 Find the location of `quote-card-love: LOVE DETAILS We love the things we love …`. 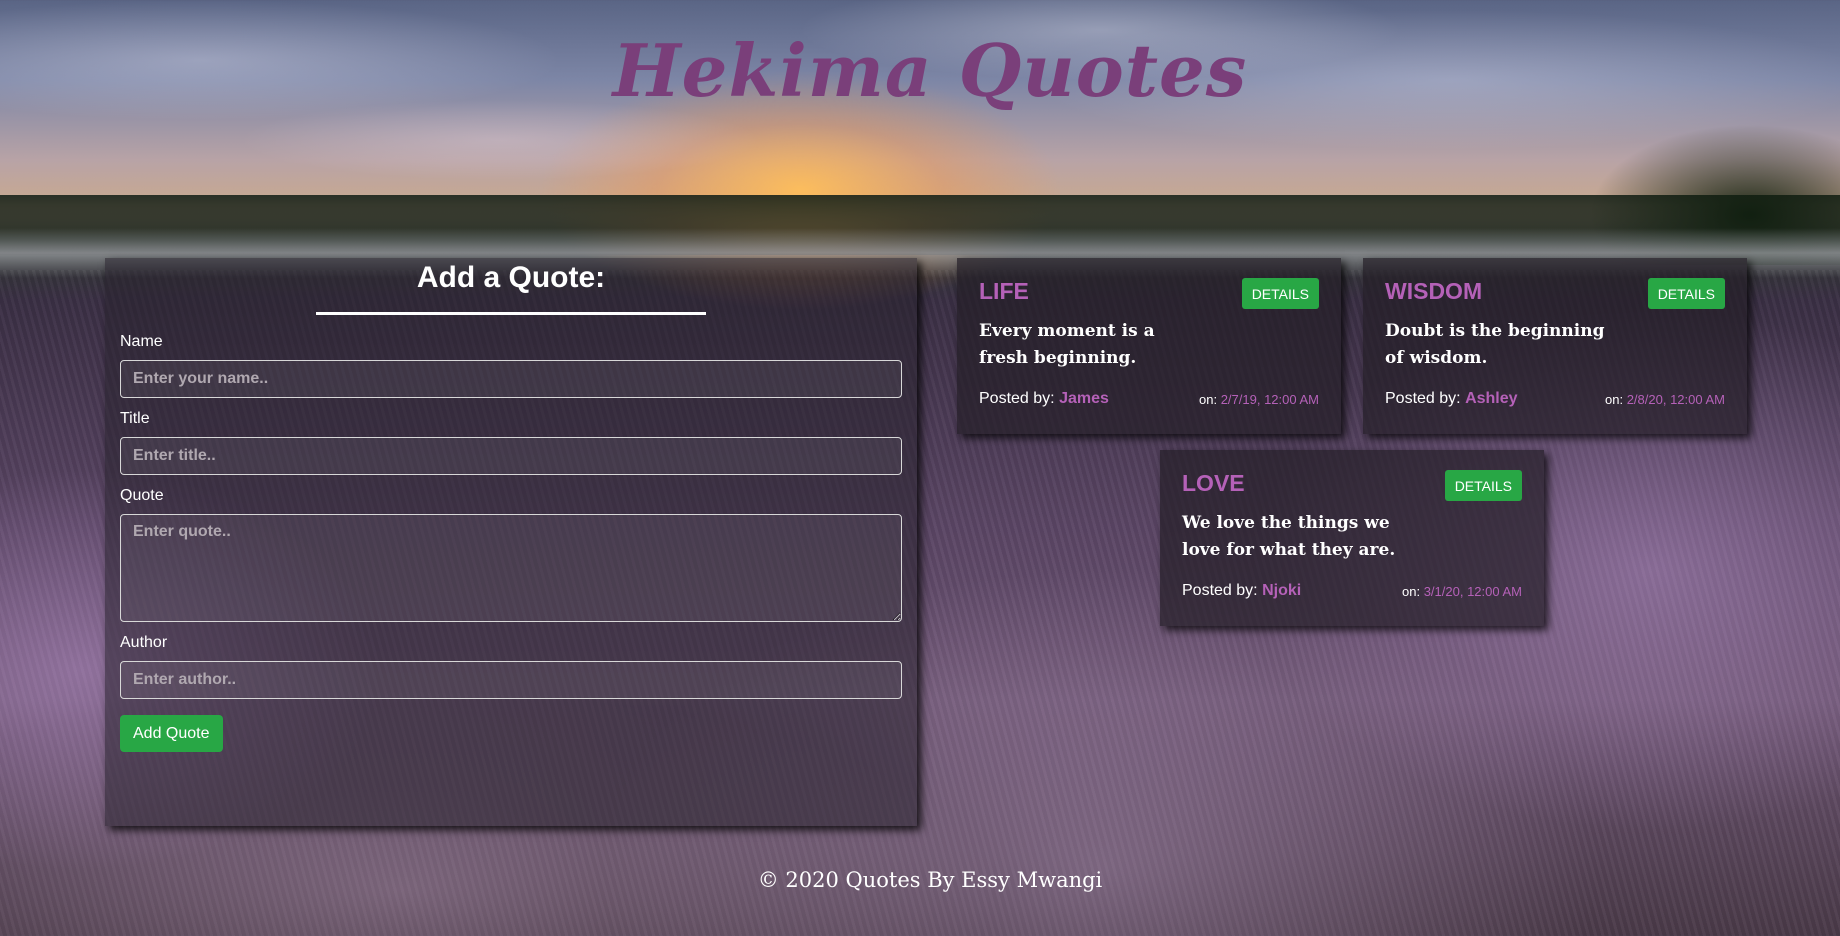

quote-card-love: LOVE DETAILS We love the things we love … is located at coordinates (1352, 538).